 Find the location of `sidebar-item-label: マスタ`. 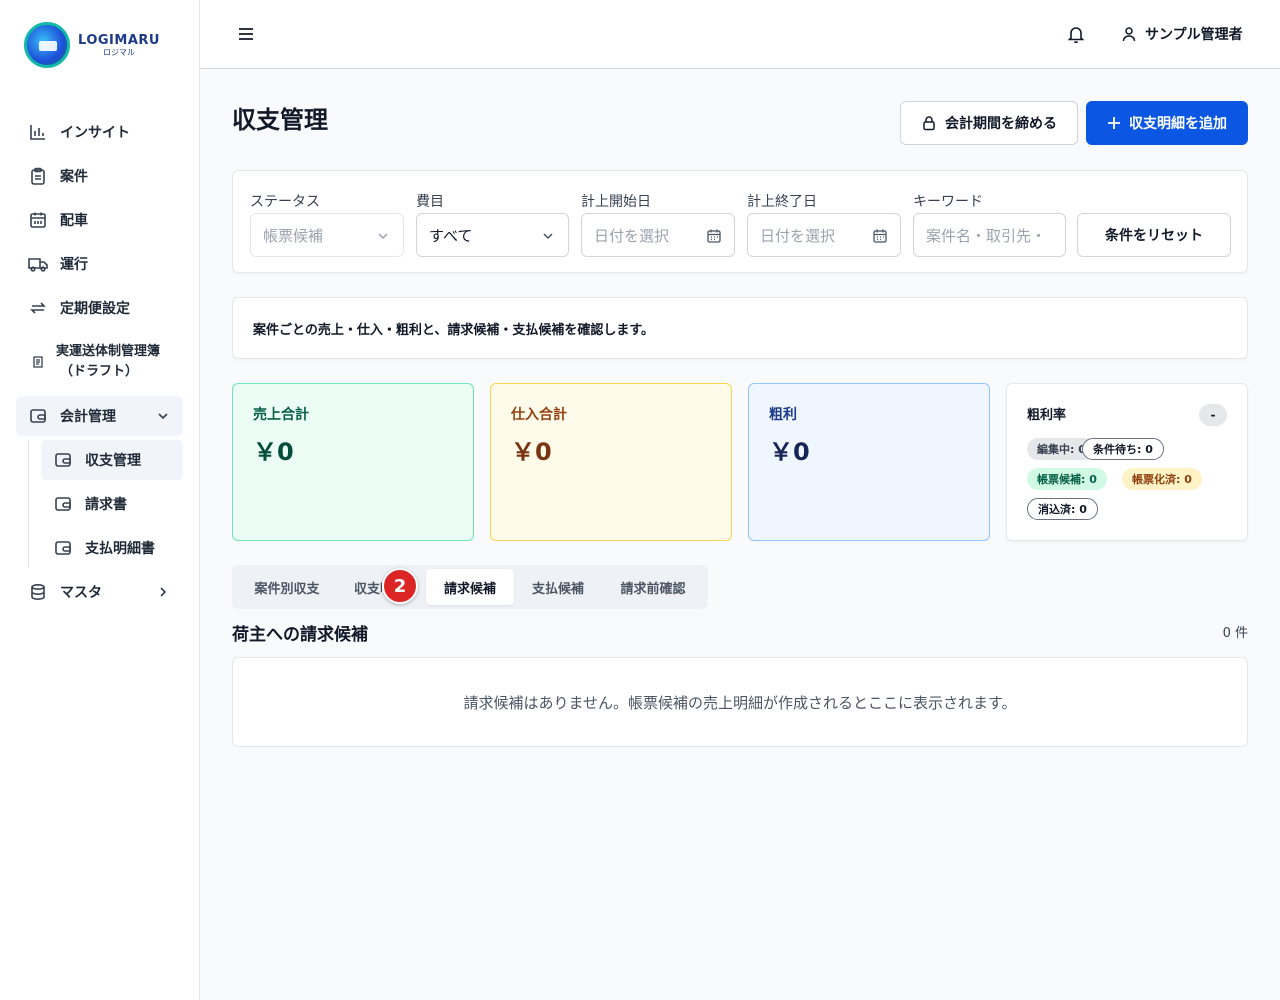

sidebar-item-label: マスタ is located at coordinates (81, 593).